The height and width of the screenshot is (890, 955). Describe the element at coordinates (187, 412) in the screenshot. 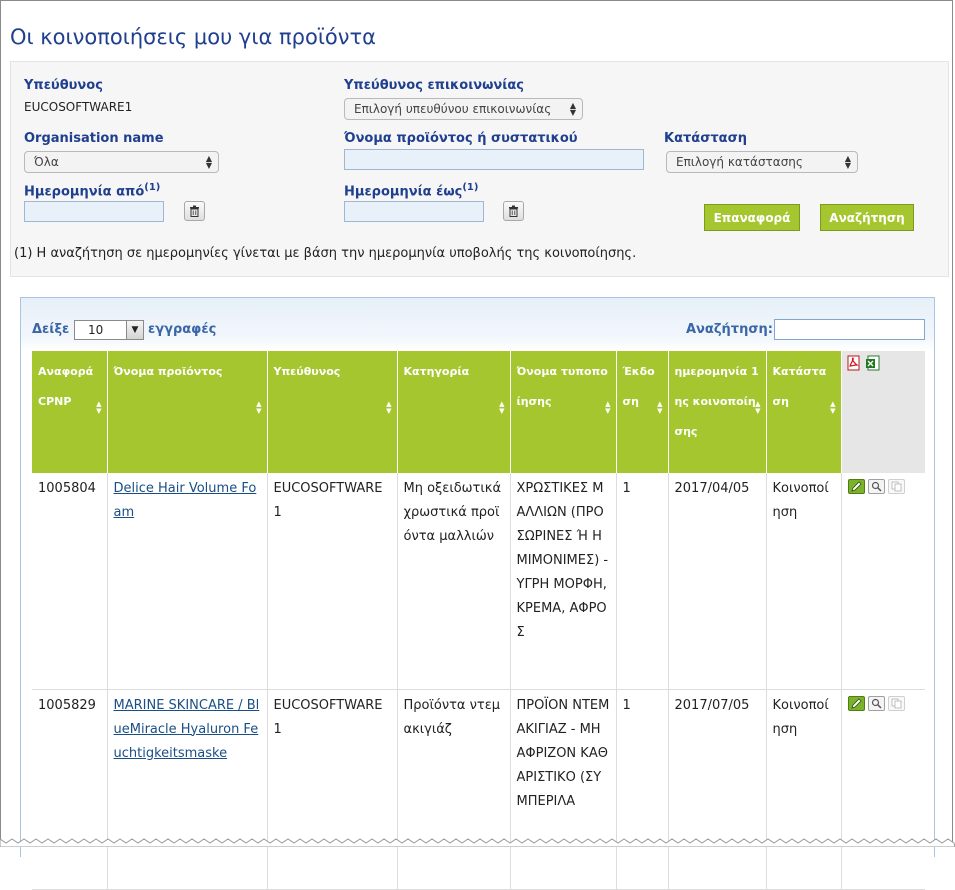

I see `col-header-product: Όνομα προϊόντος ▲ ▼` at that location.